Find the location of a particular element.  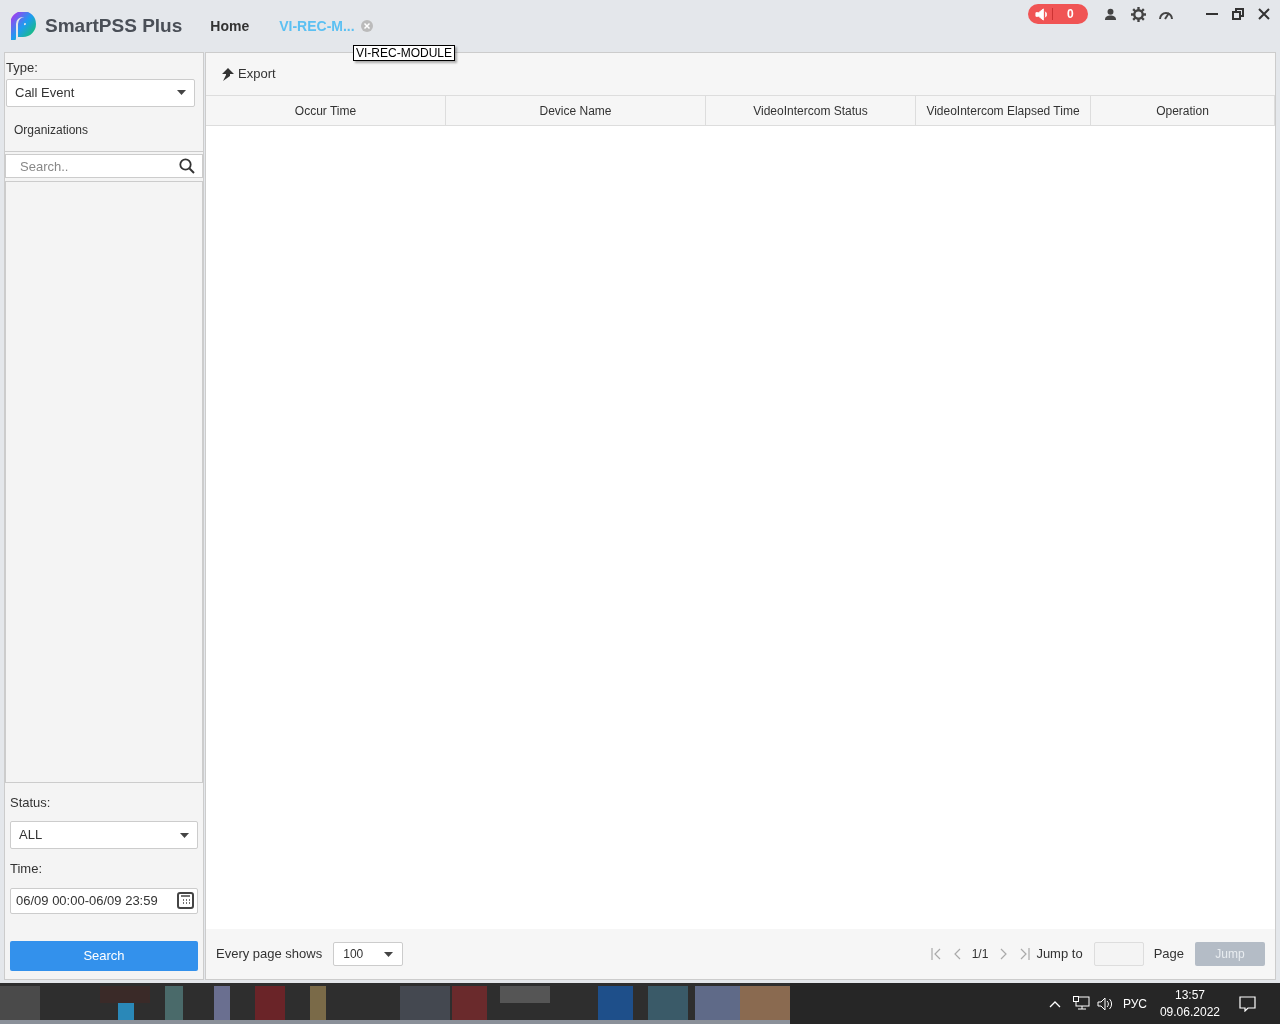

logo-icon is located at coordinates (25, 26).